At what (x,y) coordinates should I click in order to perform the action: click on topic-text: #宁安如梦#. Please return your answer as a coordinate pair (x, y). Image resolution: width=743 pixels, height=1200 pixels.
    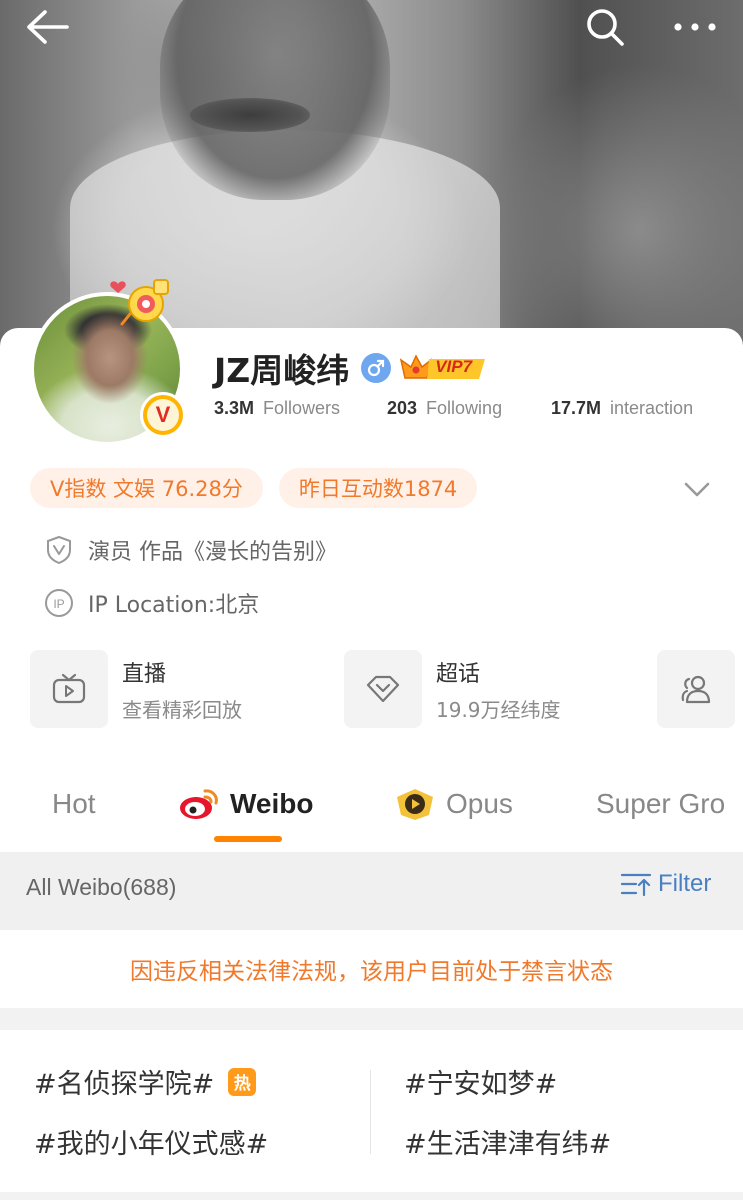
    Looking at the image, I should click on (481, 1084).